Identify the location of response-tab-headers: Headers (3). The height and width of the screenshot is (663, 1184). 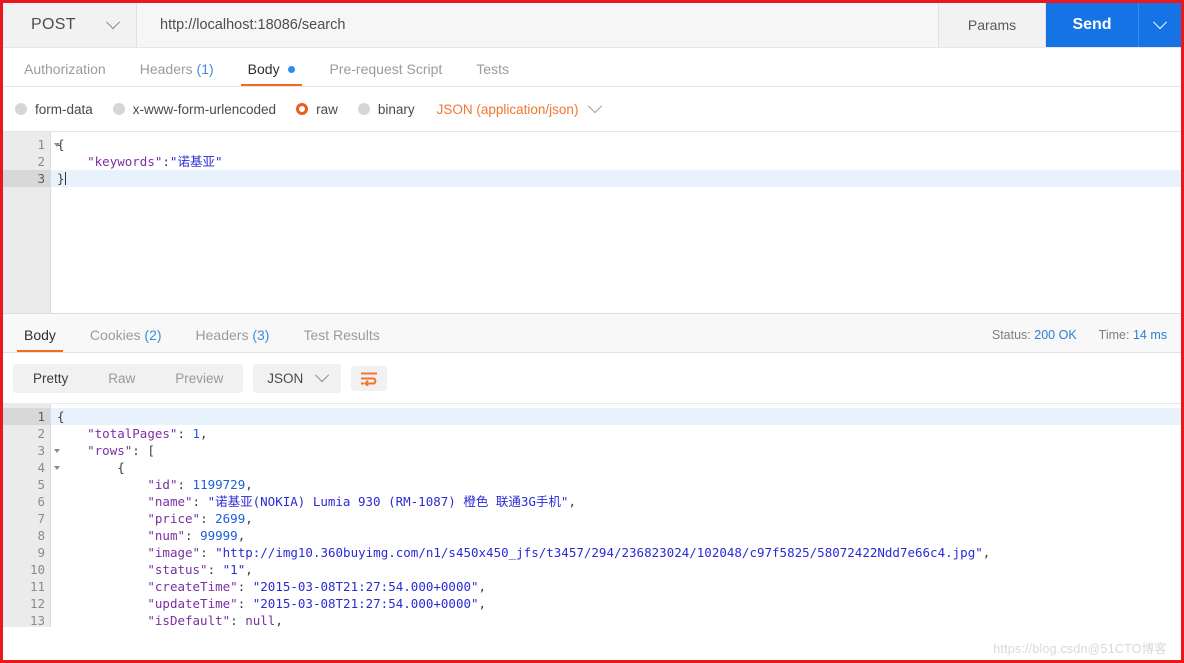
(233, 339).